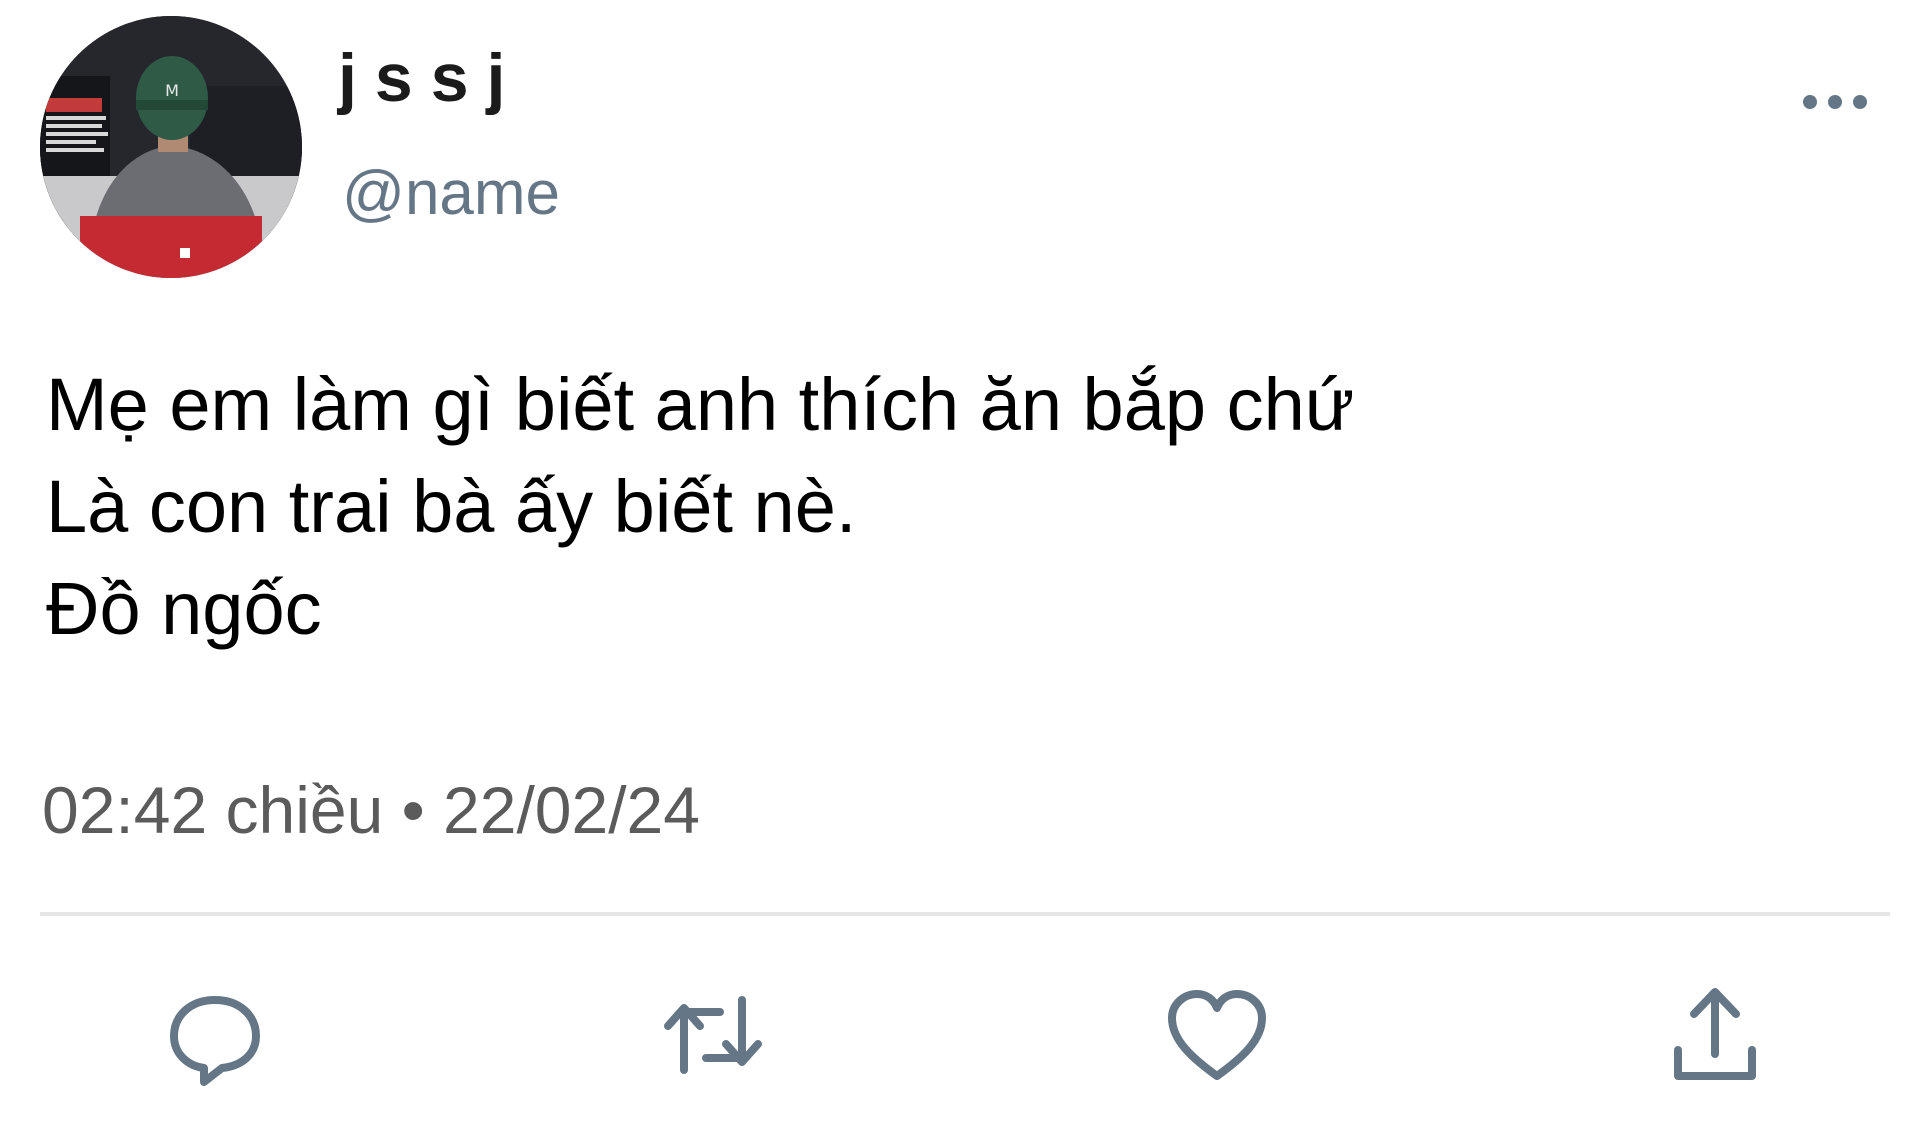 Image resolution: width=1920 pixels, height=1128 pixels. I want to click on like-button, so click(1217, 1035).